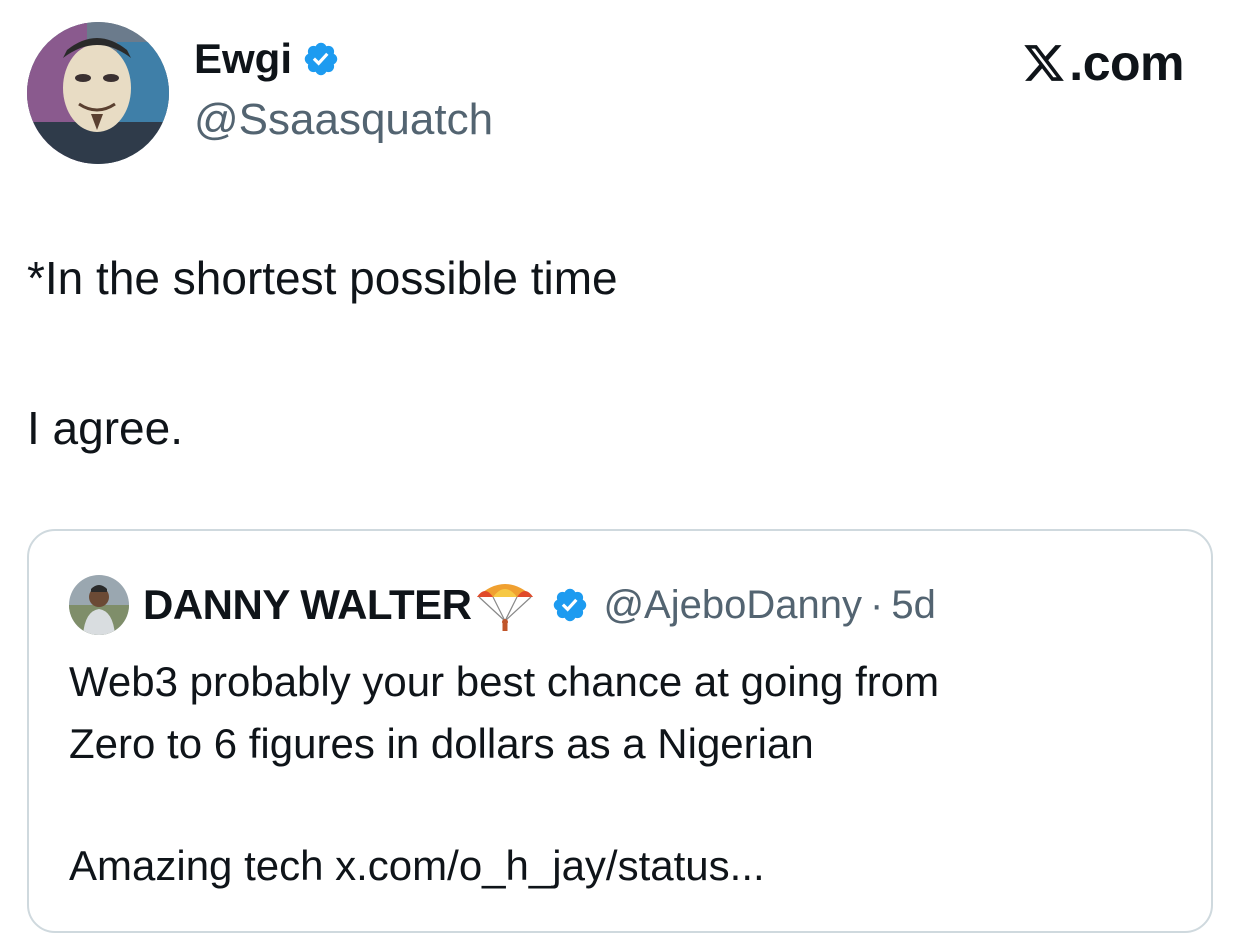 Image resolution: width=1242 pixels, height=949 pixels. What do you see at coordinates (505, 605) in the screenshot?
I see `parachute-emoji-icon` at bounding box center [505, 605].